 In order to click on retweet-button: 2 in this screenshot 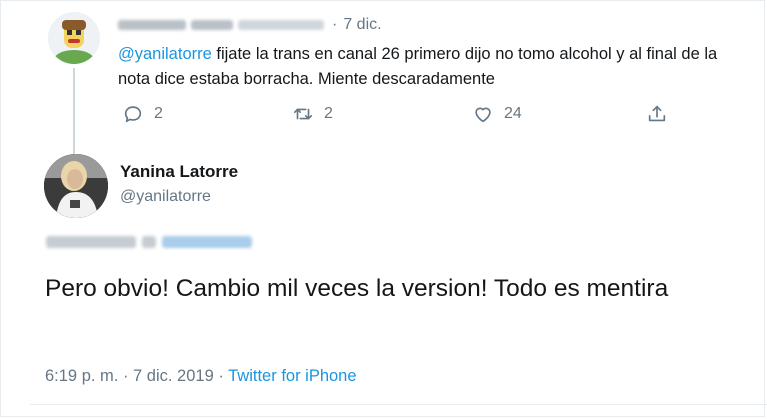, I will do `click(312, 114)`.